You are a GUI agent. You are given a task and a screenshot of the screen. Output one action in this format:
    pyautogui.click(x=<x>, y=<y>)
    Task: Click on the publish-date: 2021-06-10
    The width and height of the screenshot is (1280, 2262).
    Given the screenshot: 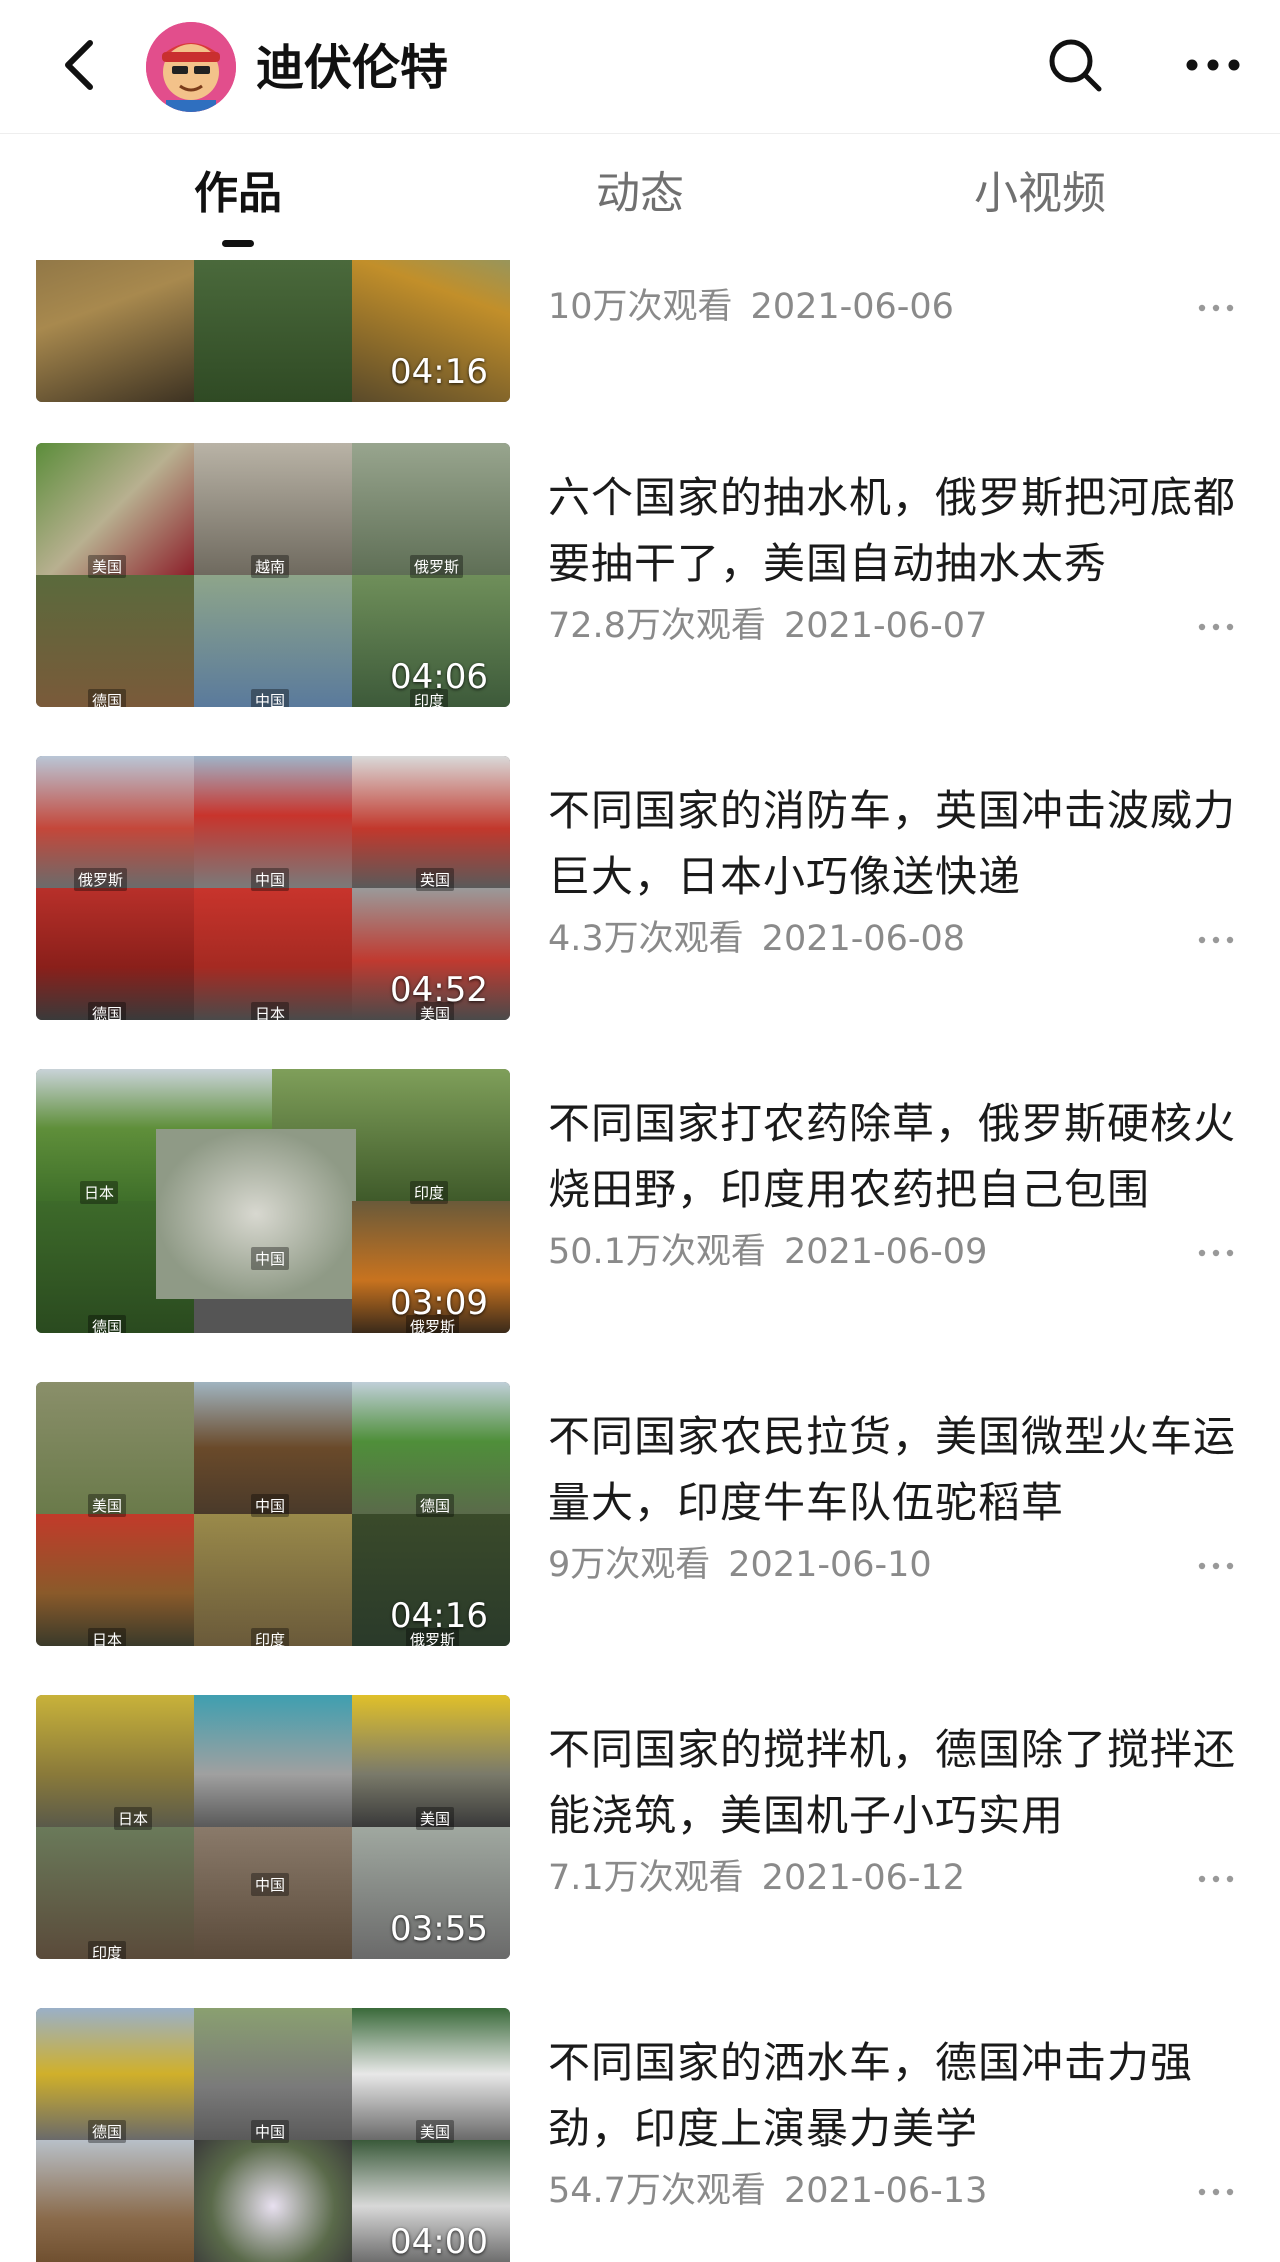 What is the action you would take?
    pyautogui.click(x=830, y=1565)
    